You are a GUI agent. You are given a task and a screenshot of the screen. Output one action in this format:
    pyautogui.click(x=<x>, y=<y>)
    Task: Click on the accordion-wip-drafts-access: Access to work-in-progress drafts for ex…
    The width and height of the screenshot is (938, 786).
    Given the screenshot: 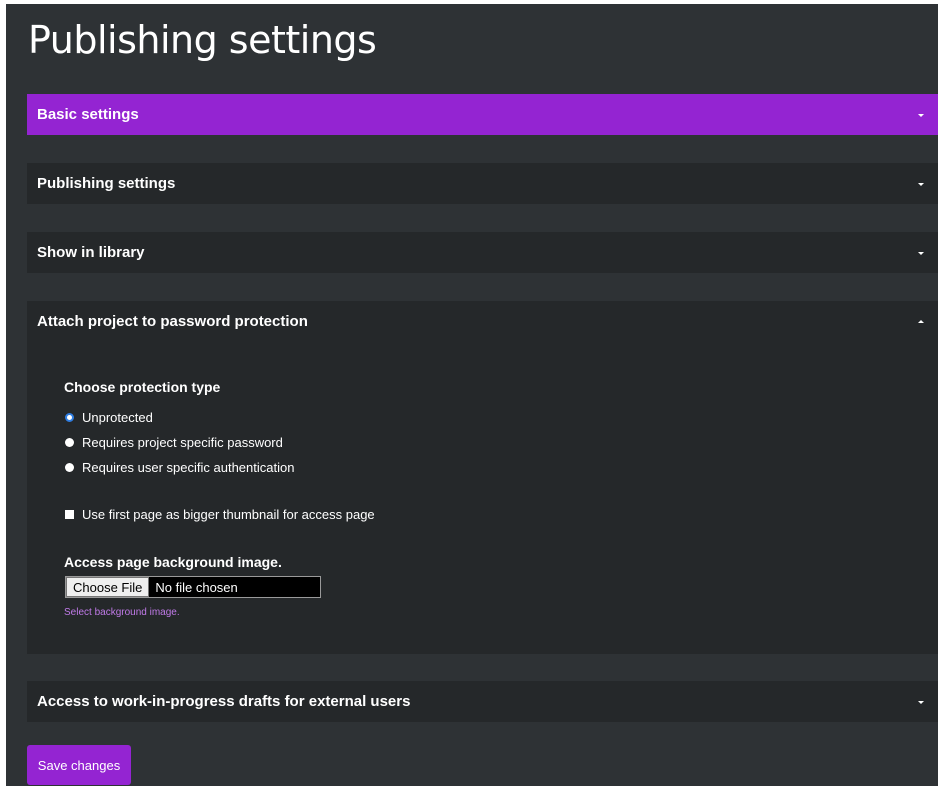 What is the action you would take?
    pyautogui.click(x=482, y=701)
    